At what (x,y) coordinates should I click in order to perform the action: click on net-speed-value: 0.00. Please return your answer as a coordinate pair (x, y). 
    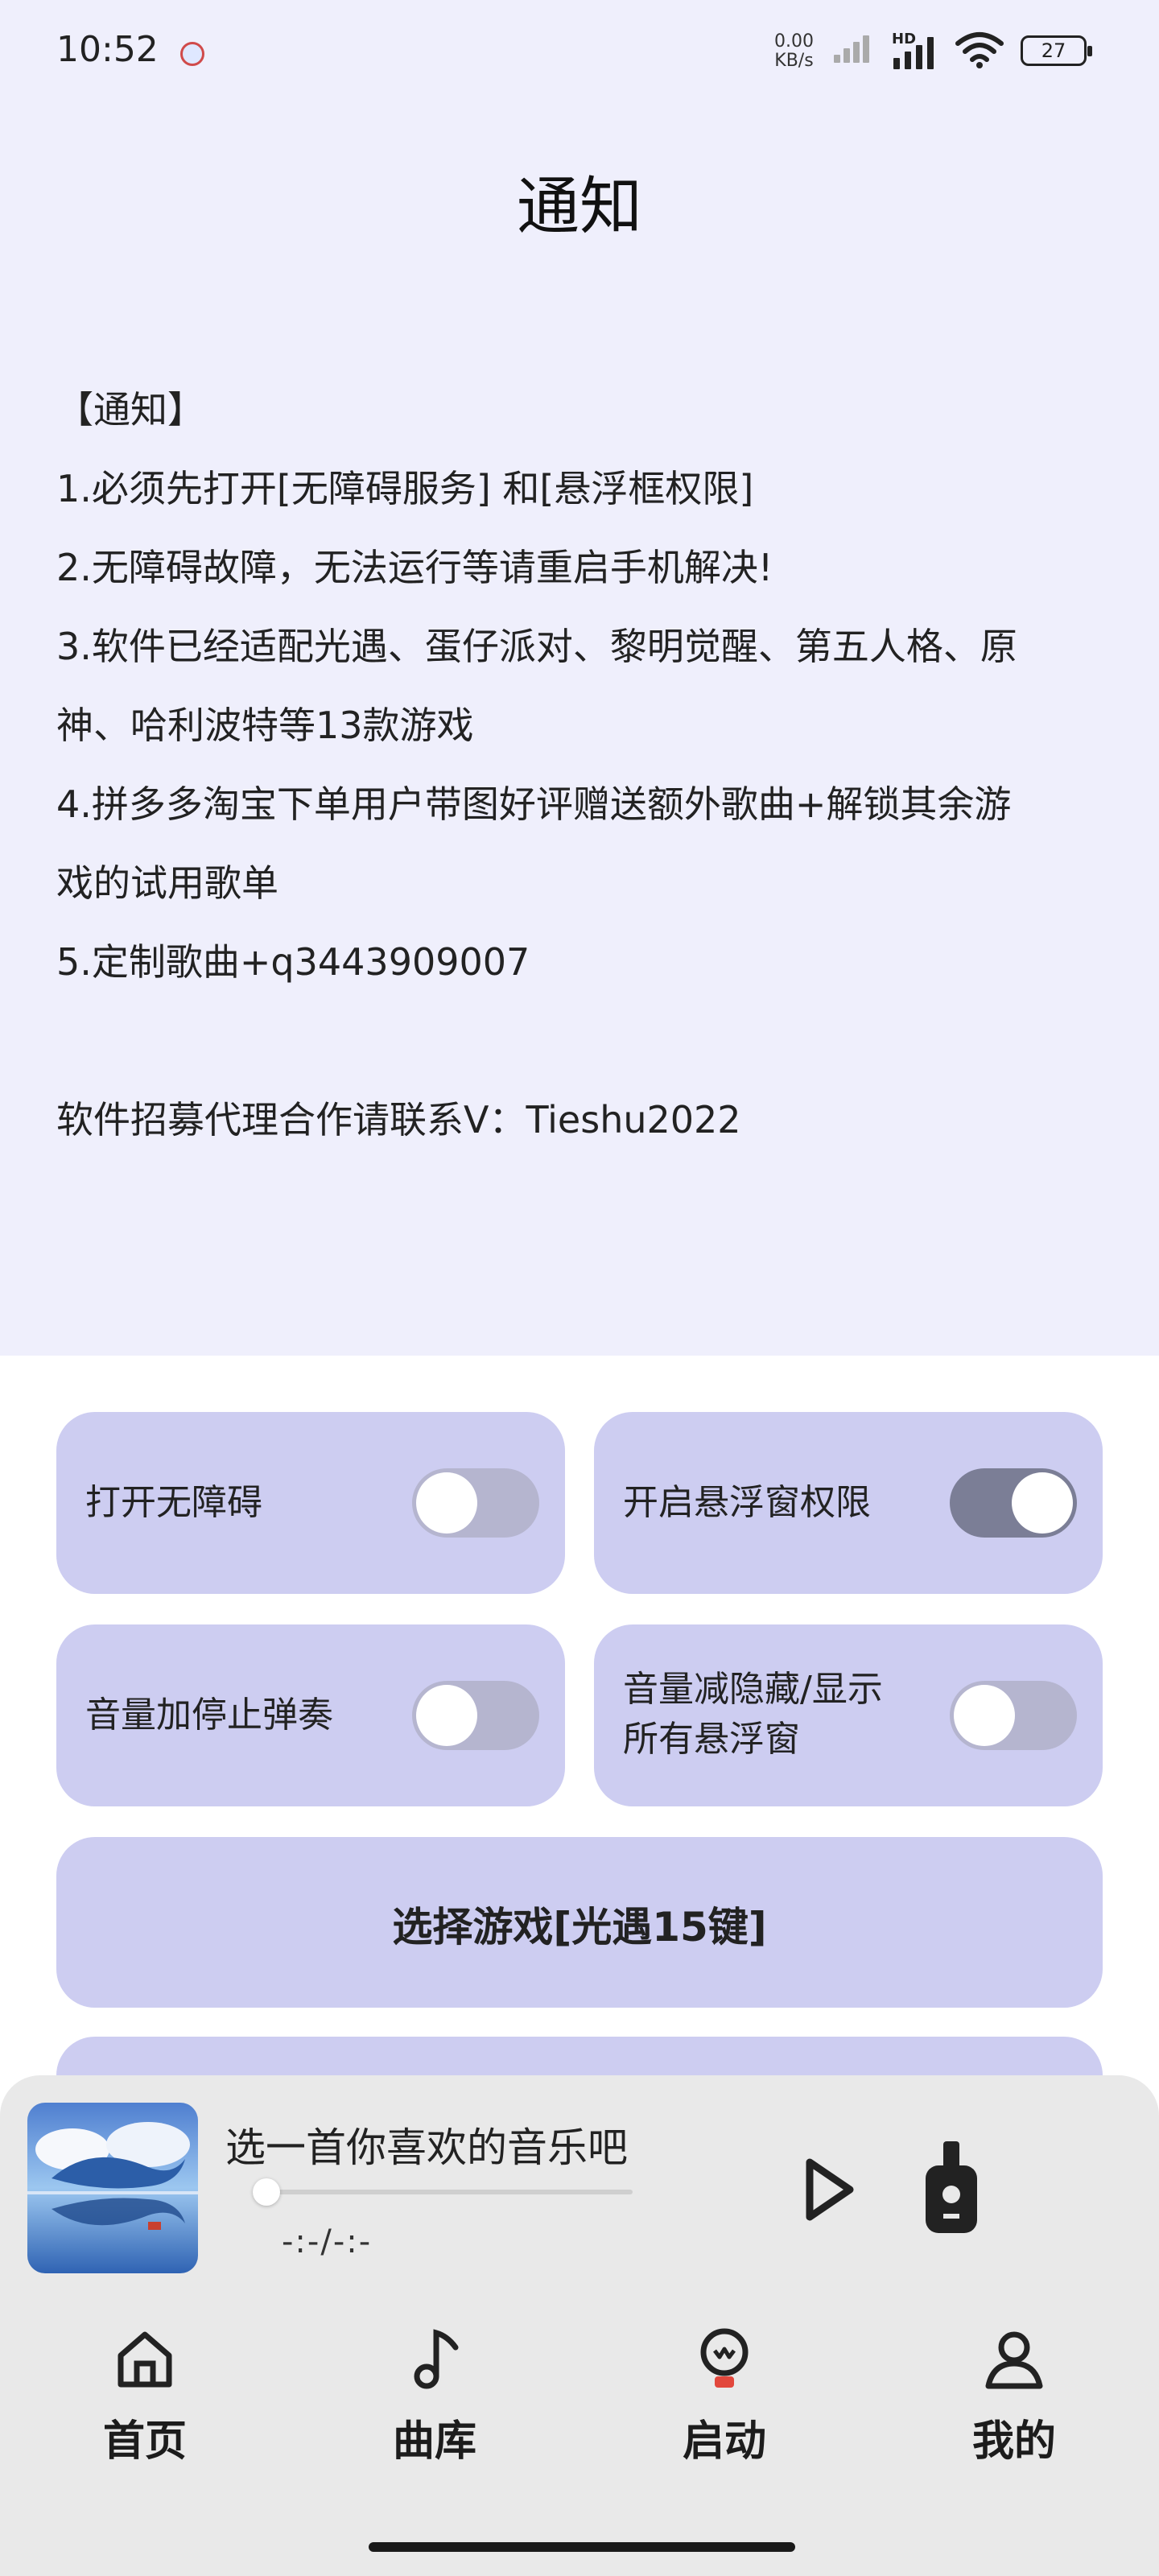
    Looking at the image, I should click on (794, 41).